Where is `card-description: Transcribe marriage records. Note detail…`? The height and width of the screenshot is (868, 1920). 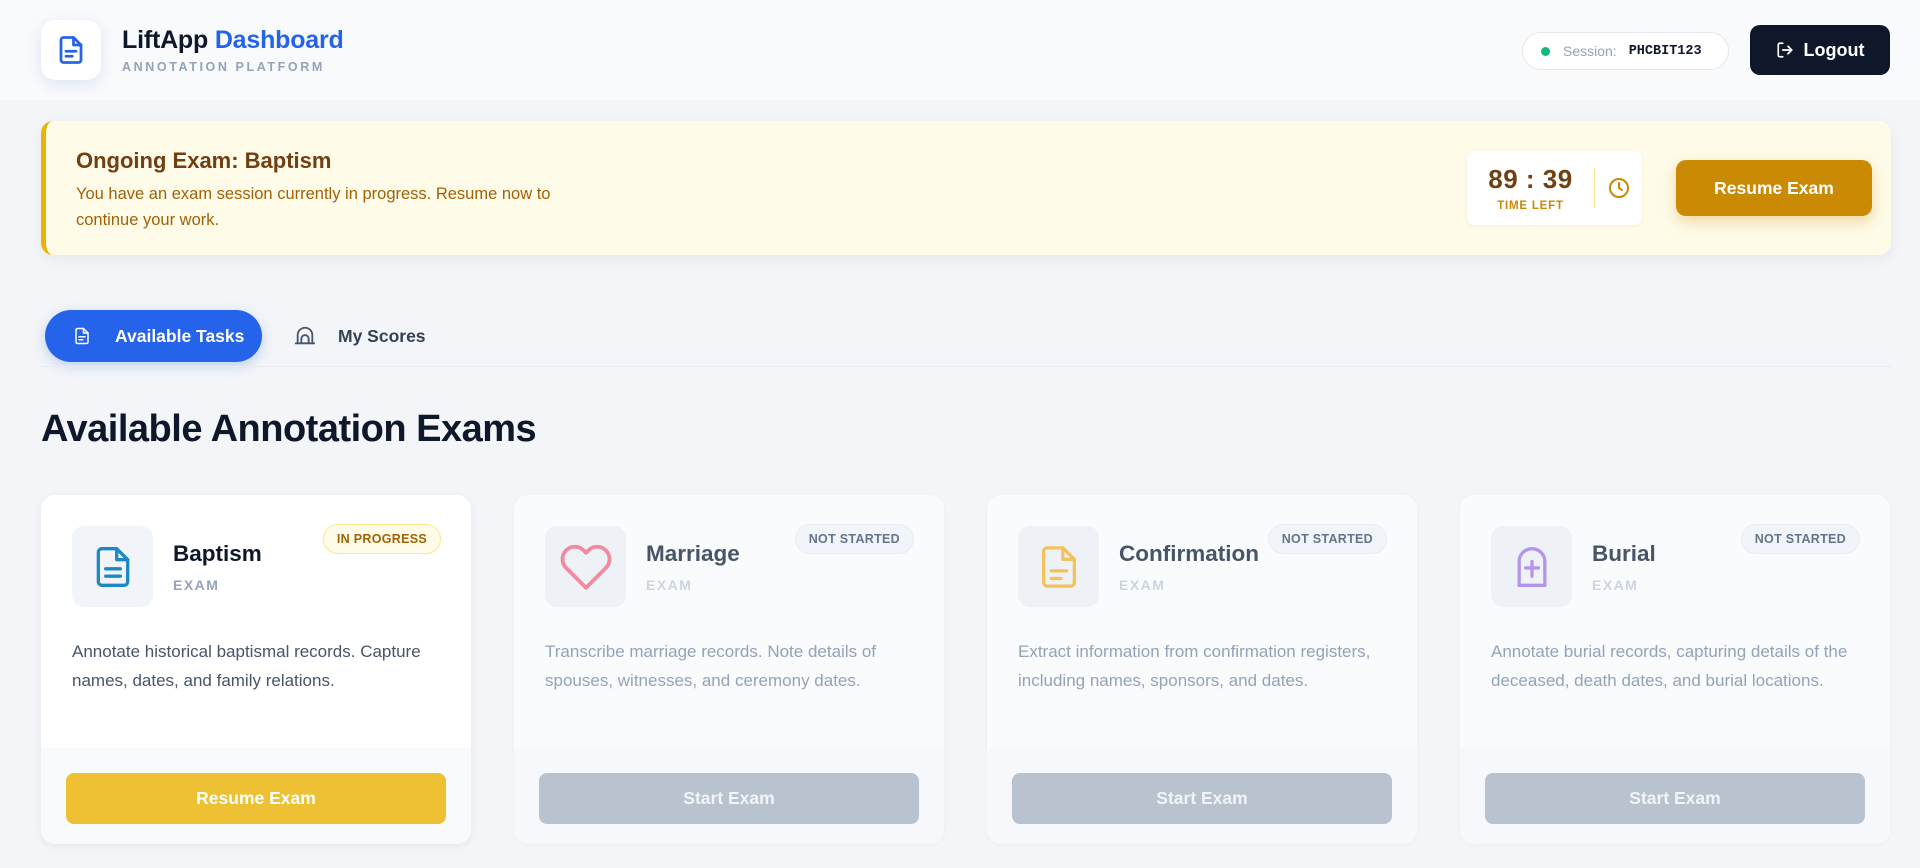 card-description: Transcribe marriage records. Note detail… is located at coordinates (711, 666).